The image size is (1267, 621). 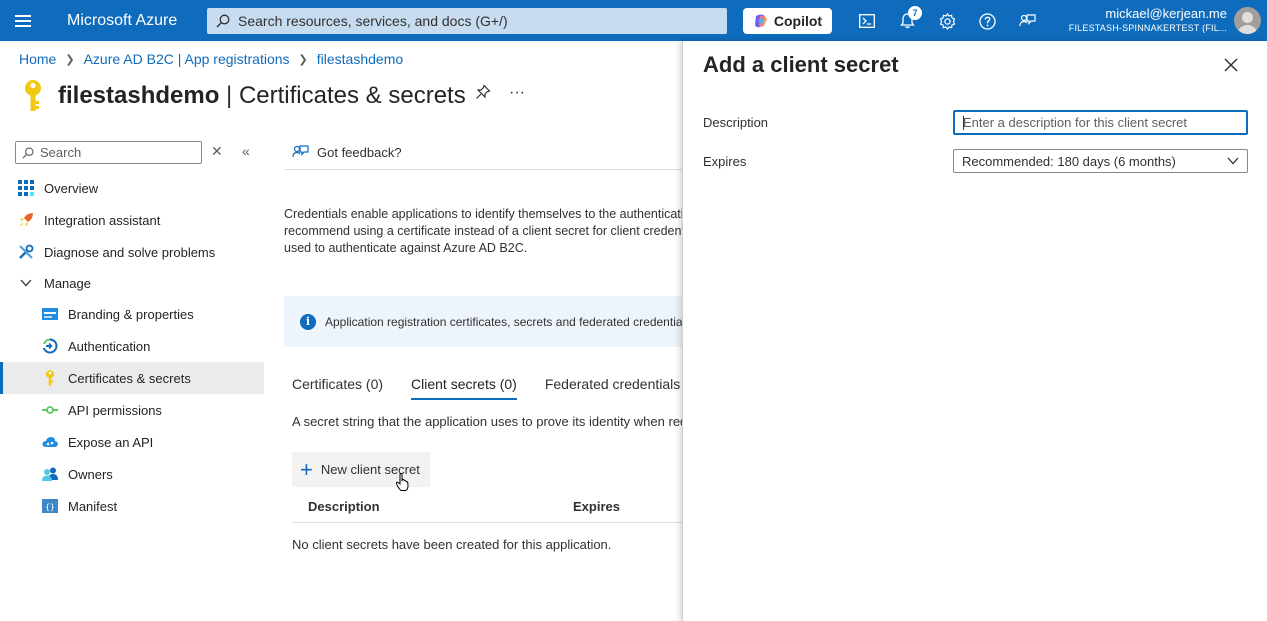 I want to click on sidebar-item-label: Authentication, so click(x=109, y=346).